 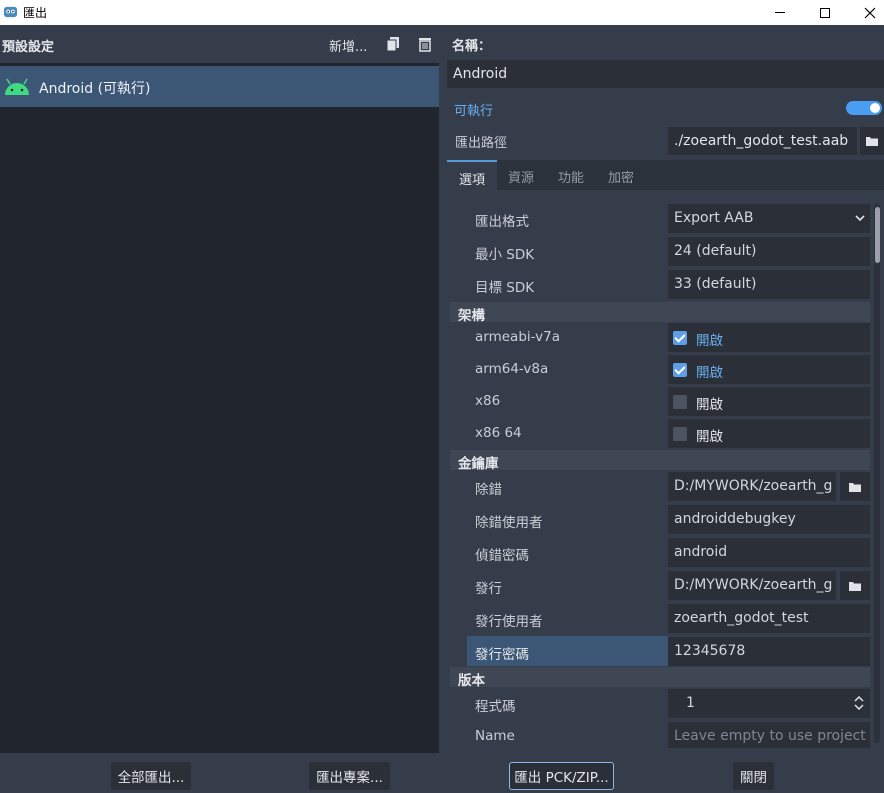 What do you see at coordinates (472, 175) in the screenshot?
I see `tab-options: 選項` at bounding box center [472, 175].